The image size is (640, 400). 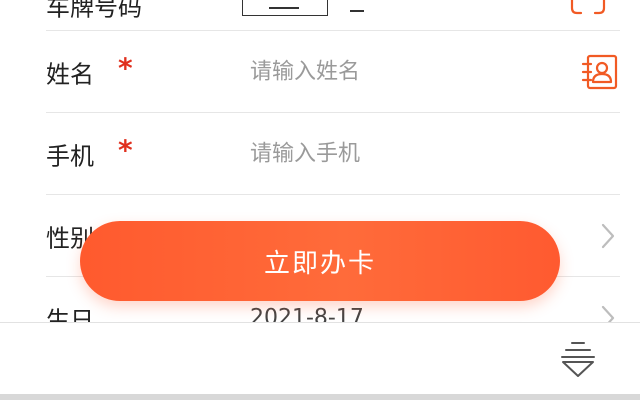 I want to click on birthday-label: 生日, so click(x=70, y=314).